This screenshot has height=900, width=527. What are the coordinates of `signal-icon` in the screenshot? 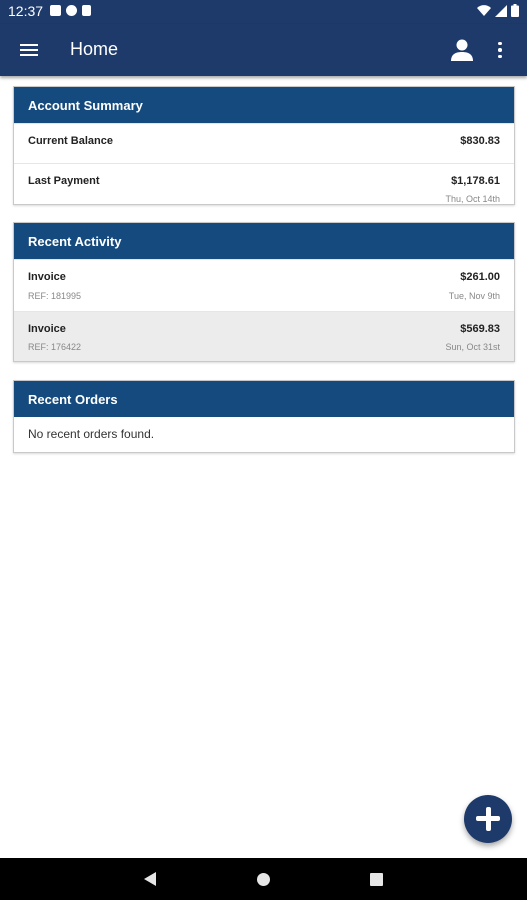 It's located at (501, 10).